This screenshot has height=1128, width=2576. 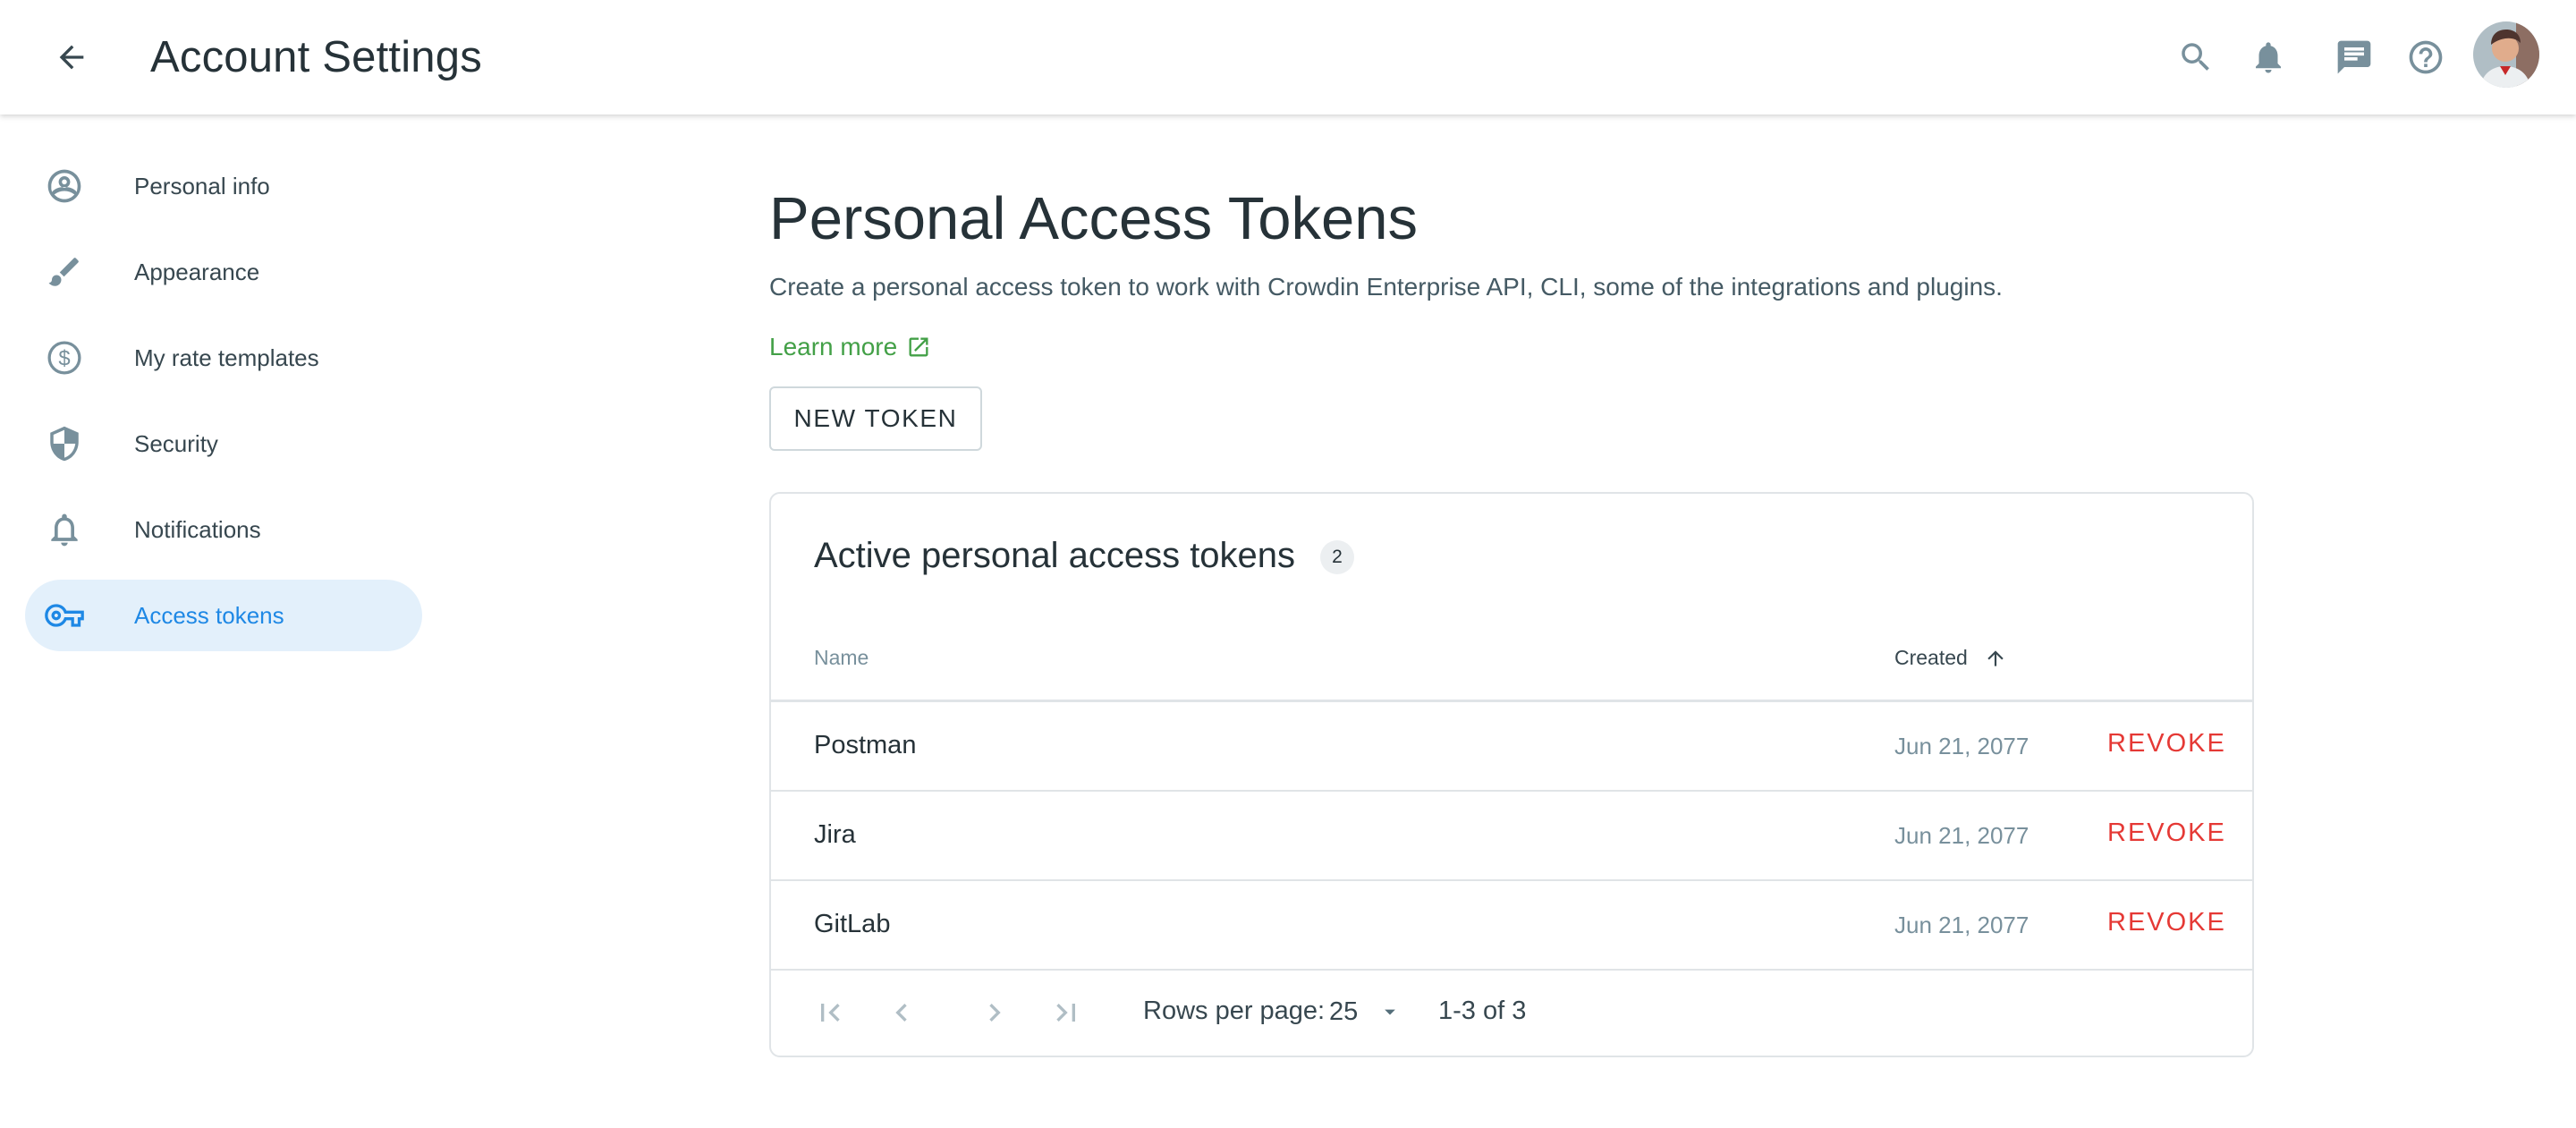 I want to click on chevron-right-icon, so click(x=995, y=1013).